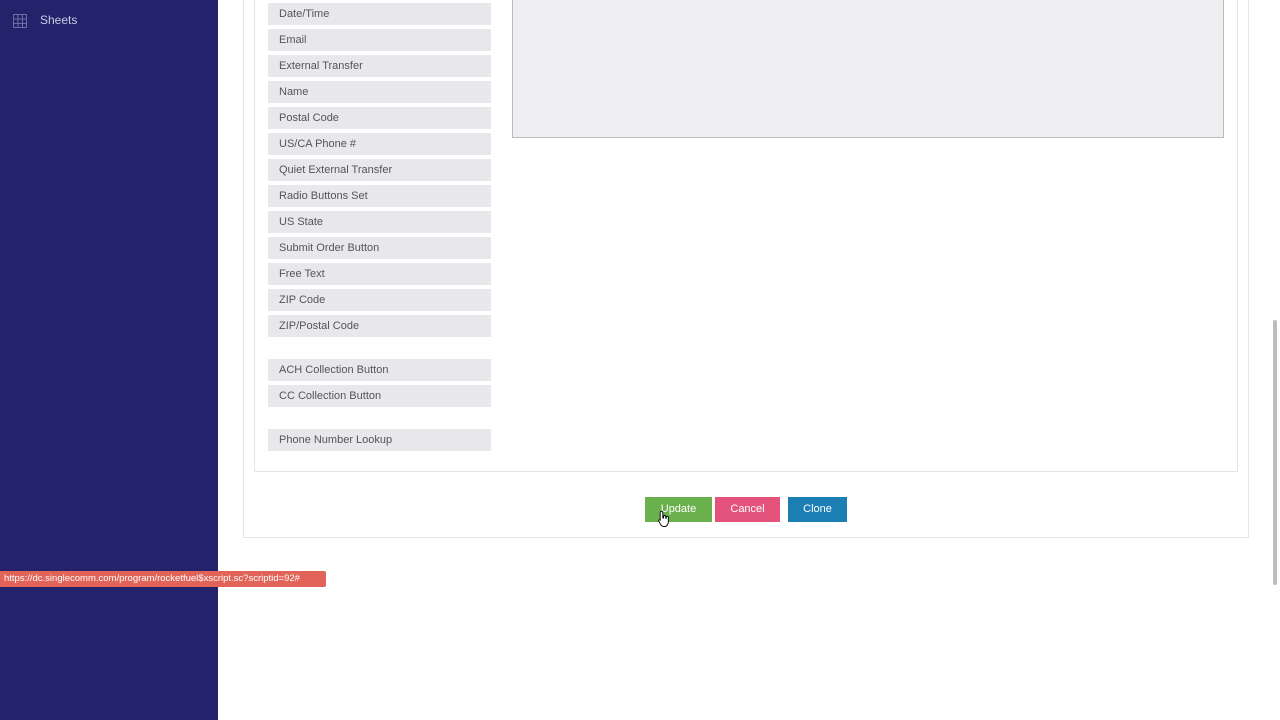 Image resolution: width=1280 pixels, height=720 pixels. I want to click on field-ach-collection-button: ACH Collection Button, so click(379, 370).